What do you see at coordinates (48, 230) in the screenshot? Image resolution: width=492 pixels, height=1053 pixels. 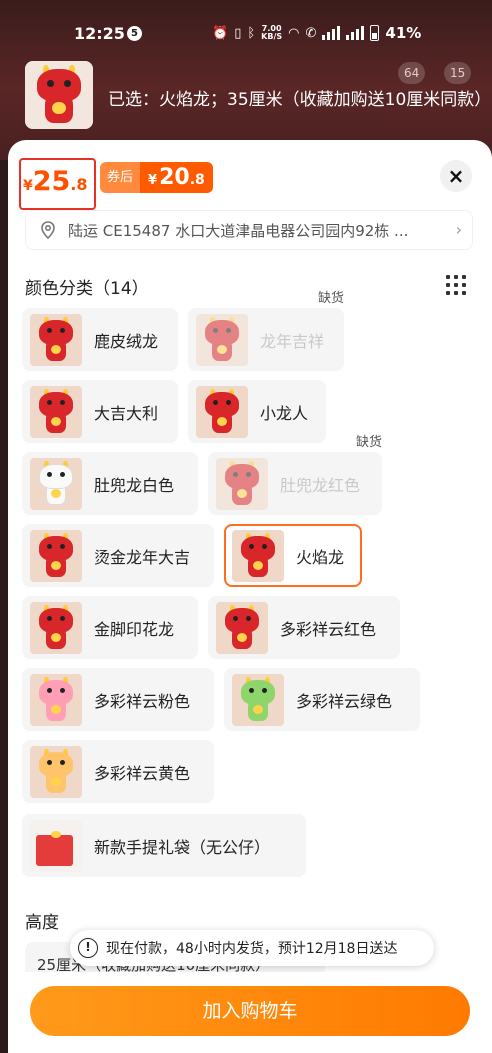 I see `location-pin-icon` at bounding box center [48, 230].